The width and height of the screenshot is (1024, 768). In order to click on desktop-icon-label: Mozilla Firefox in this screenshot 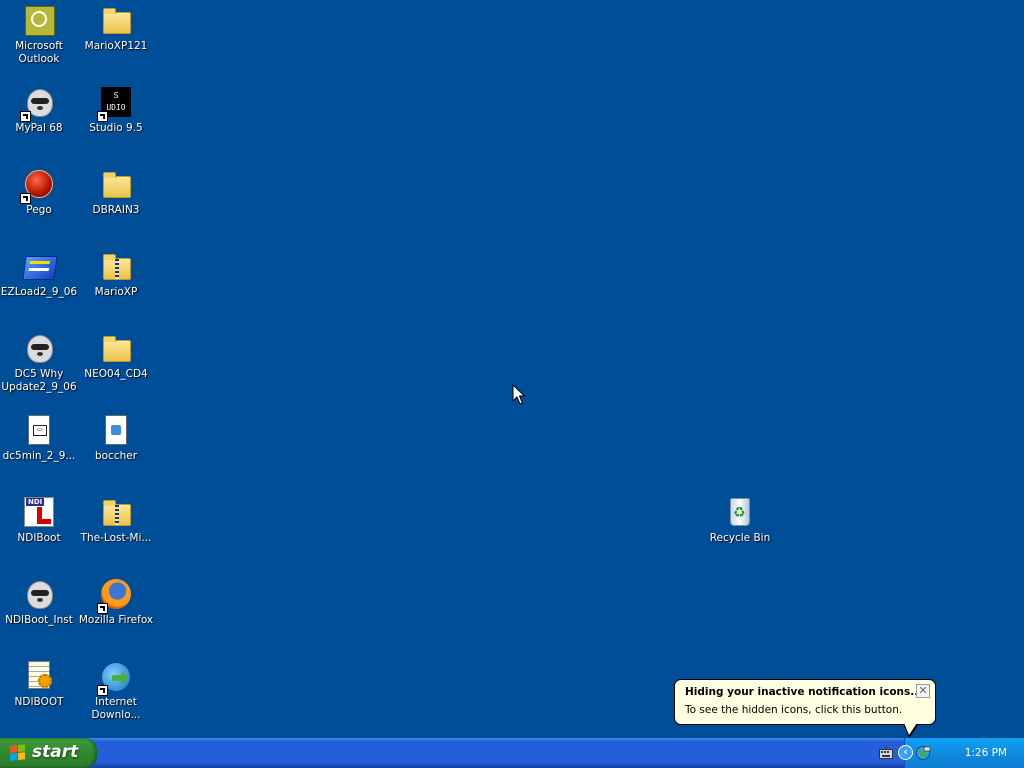, I will do `click(116, 620)`.